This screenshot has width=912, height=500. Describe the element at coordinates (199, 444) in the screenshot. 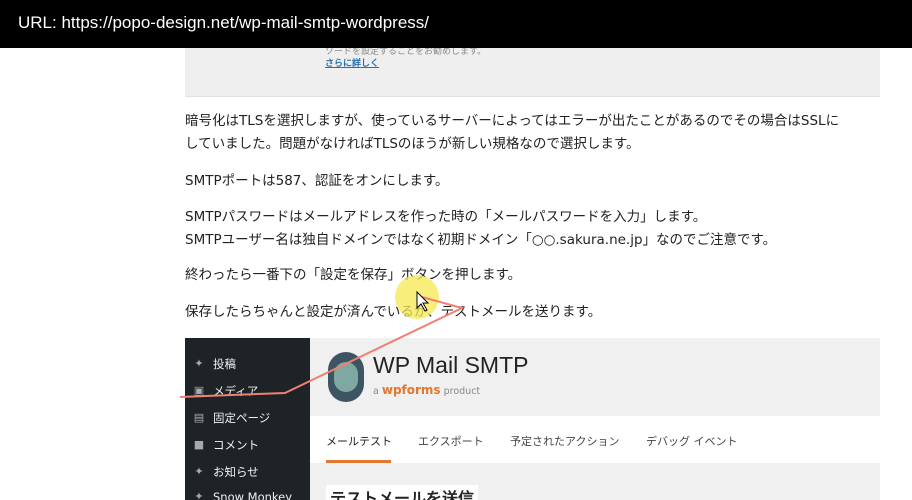

I see `comment-icon: ■` at that location.